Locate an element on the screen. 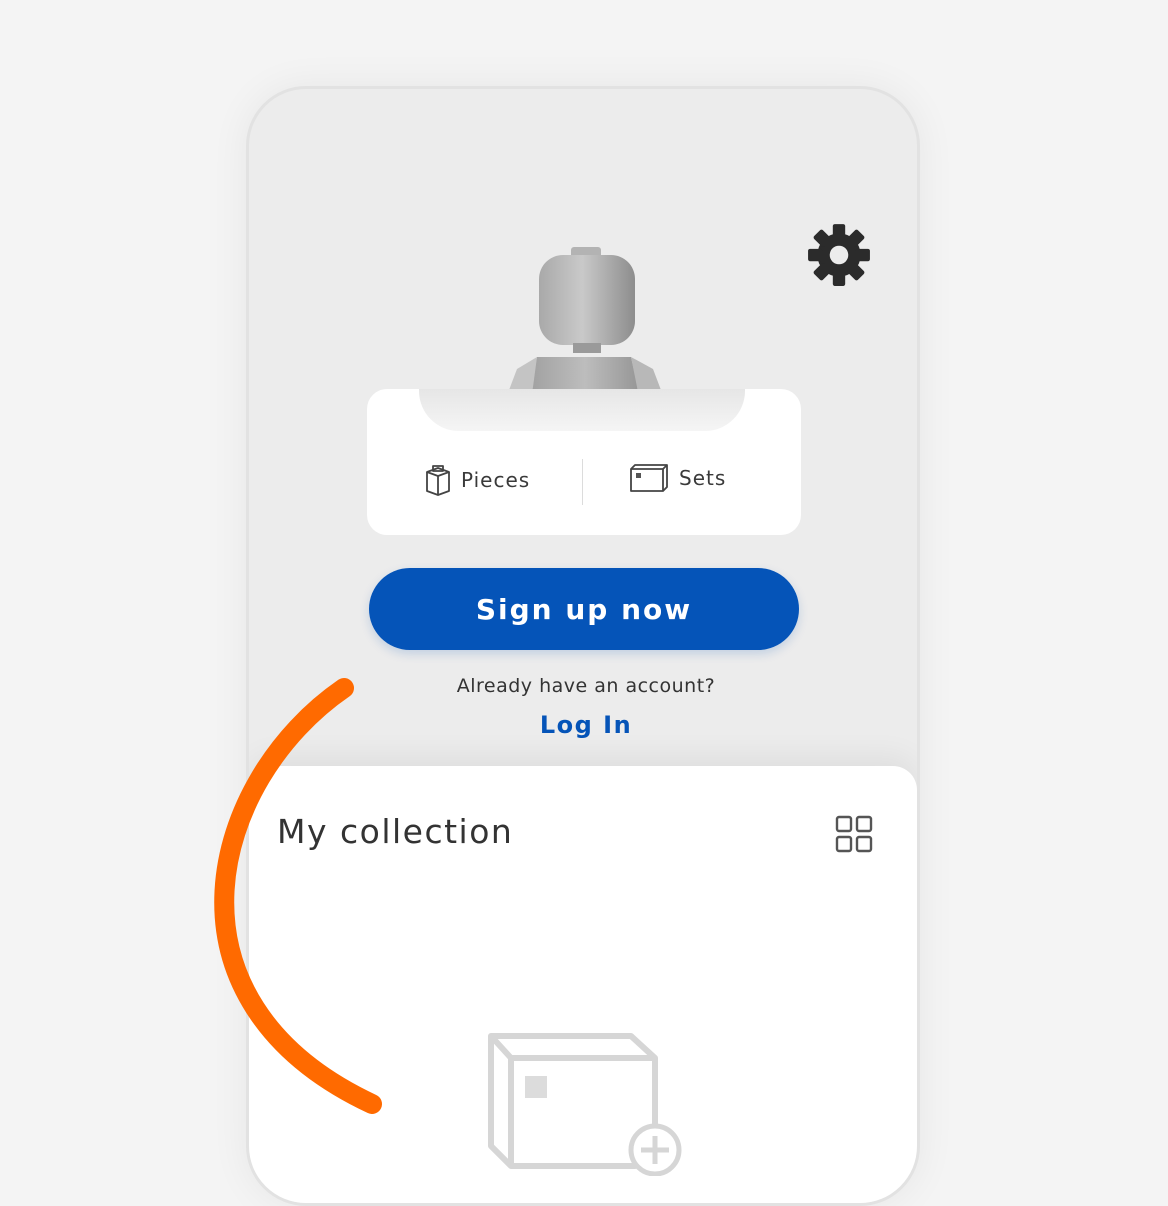 The width and height of the screenshot is (1168, 1206). stats-card: Pieces Sets is located at coordinates (584, 462).